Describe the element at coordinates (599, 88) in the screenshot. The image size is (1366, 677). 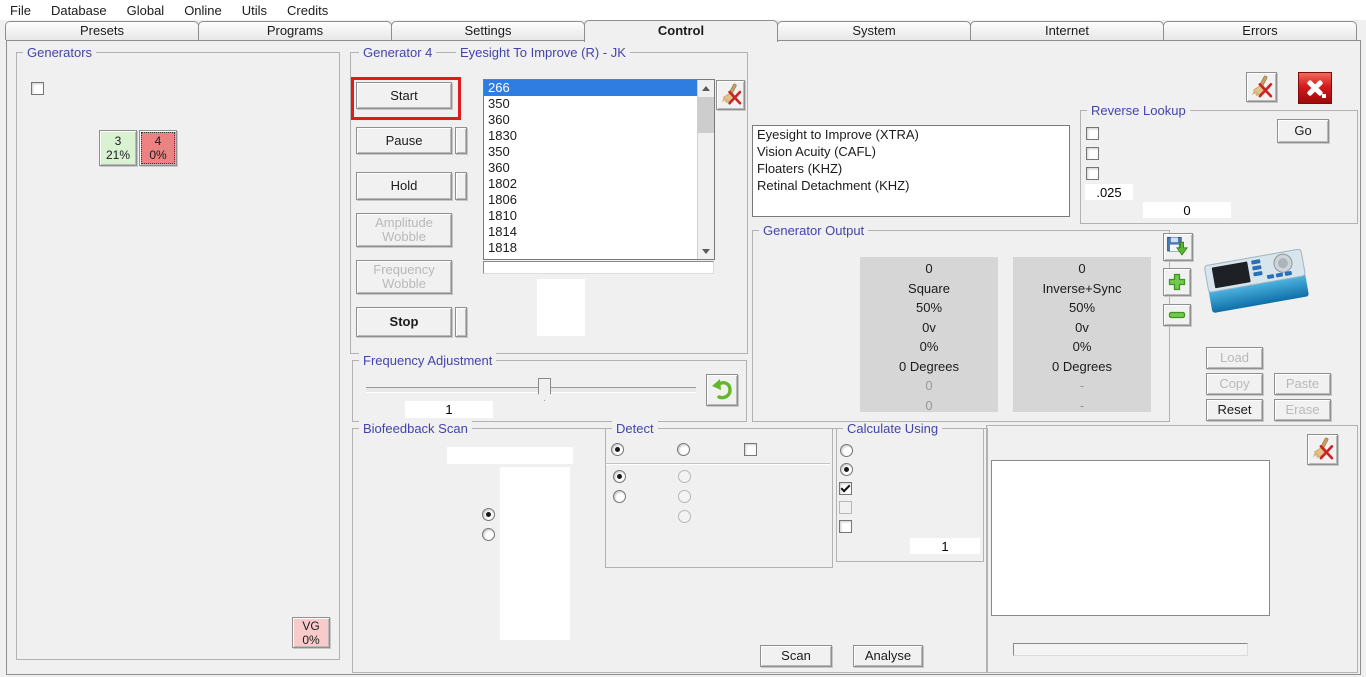
I see `frequency-item: 266` at that location.